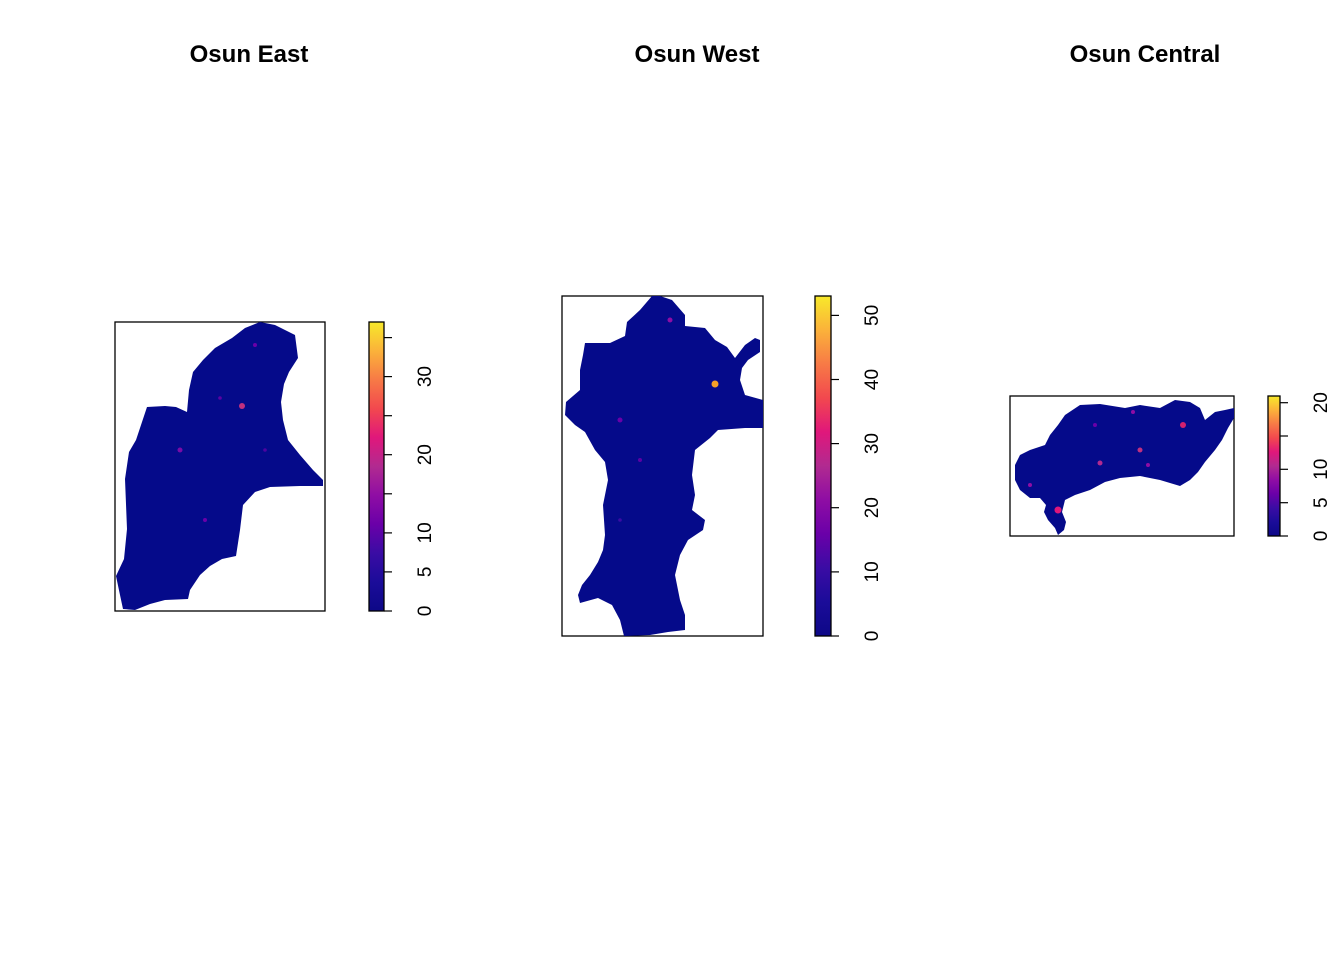 This screenshot has height=960, width=1344. What do you see at coordinates (872, 379) in the screenshot?
I see `tick-label: 40` at bounding box center [872, 379].